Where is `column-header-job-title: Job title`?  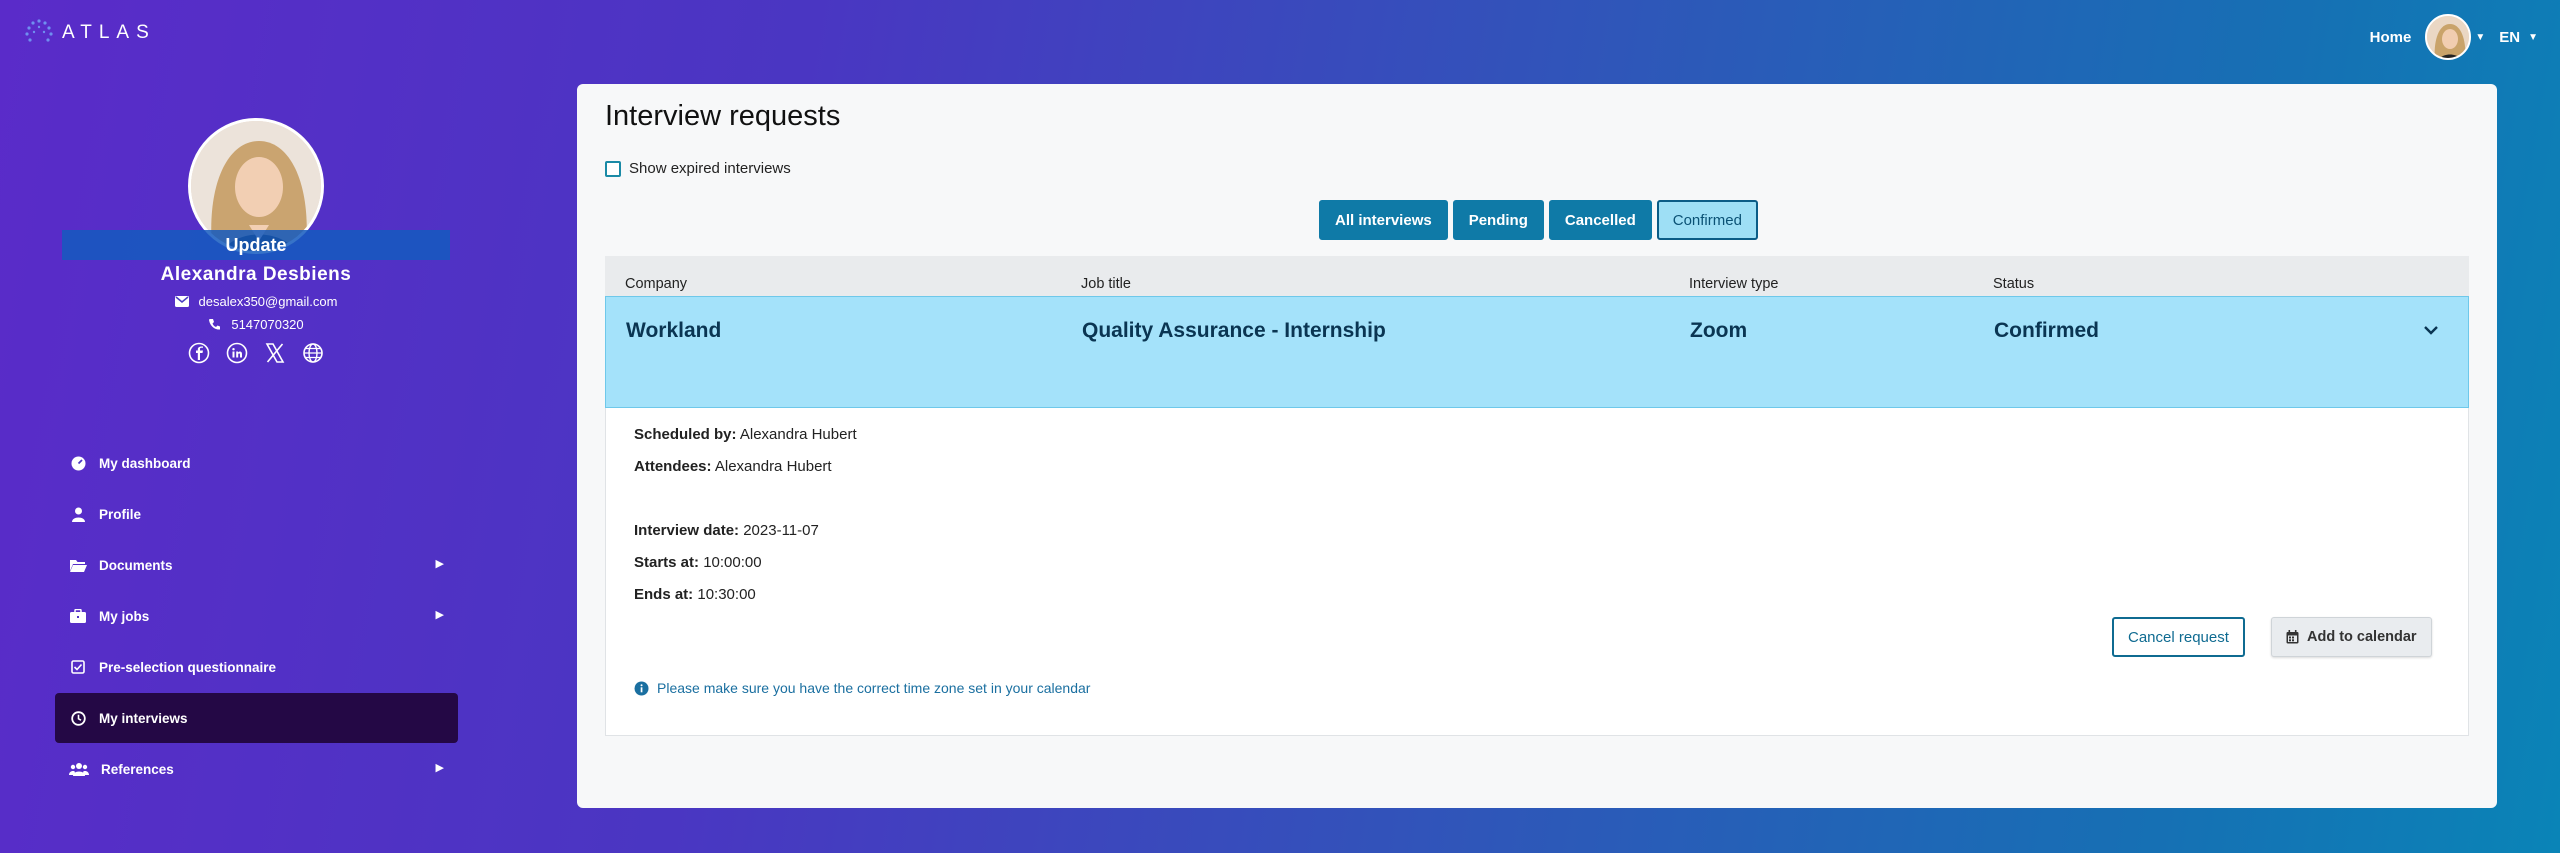 column-header-job-title: Job title is located at coordinates (1106, 284).